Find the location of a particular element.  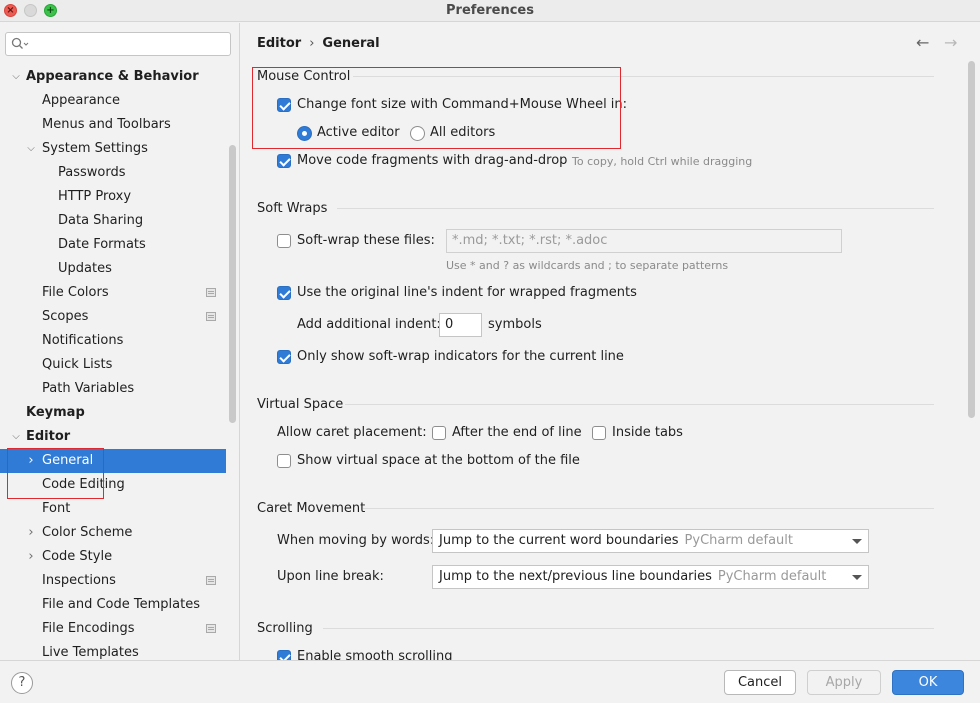

tree-item-path-variables: Path Variables is located at coordinates (113, 389).